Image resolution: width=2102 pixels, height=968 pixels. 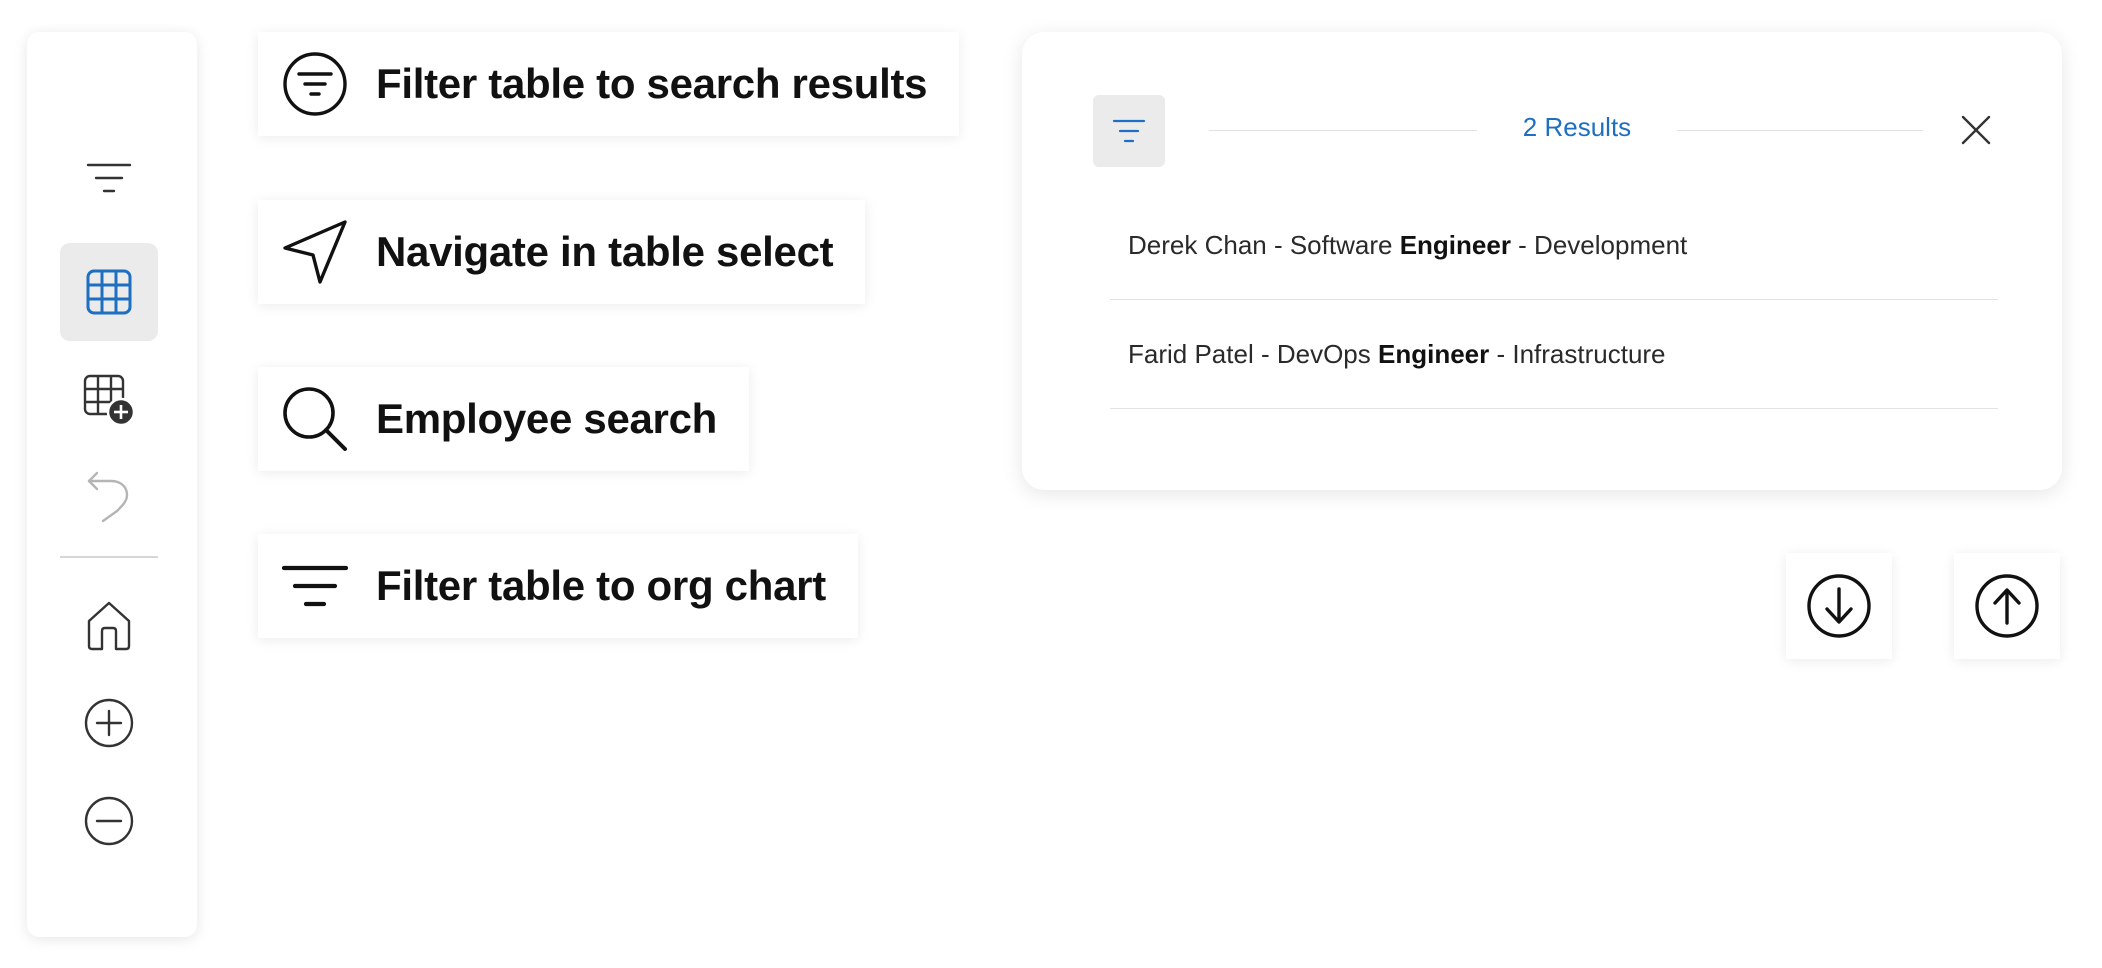 I want to click on legend-label: Filter table to org chart, so click(x=601, y=585).